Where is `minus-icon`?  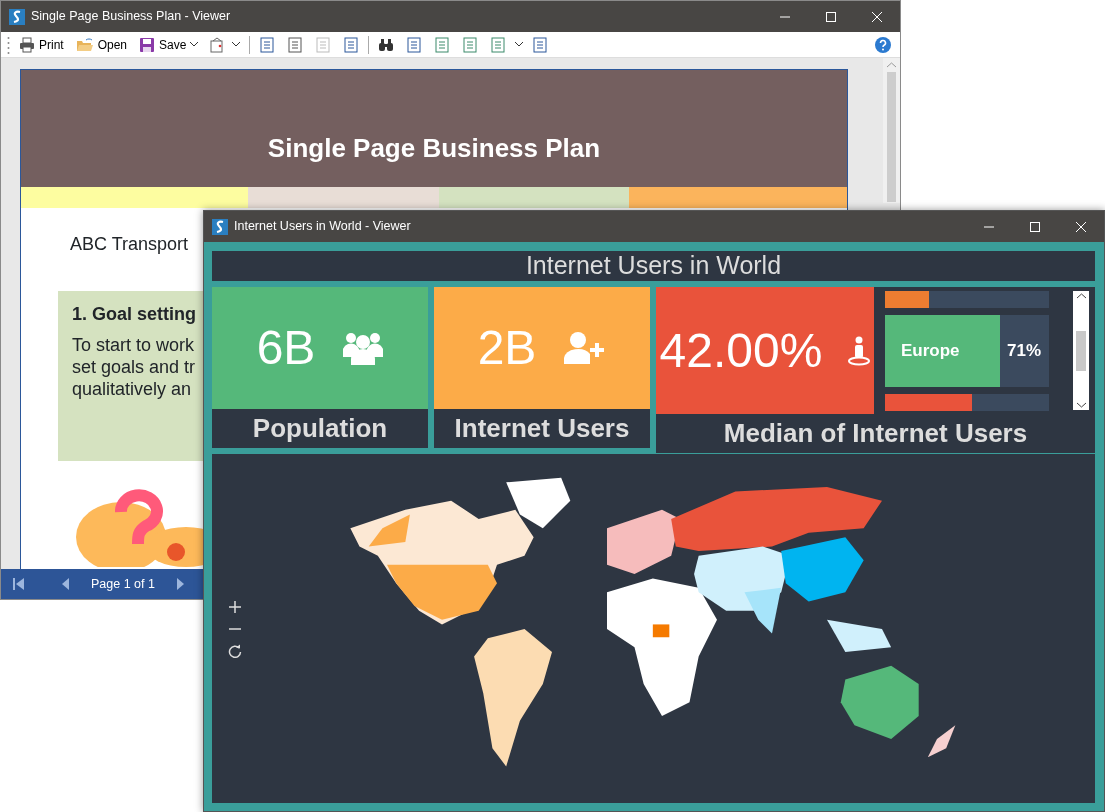
minus-icon is located at coordinates (235, 628).